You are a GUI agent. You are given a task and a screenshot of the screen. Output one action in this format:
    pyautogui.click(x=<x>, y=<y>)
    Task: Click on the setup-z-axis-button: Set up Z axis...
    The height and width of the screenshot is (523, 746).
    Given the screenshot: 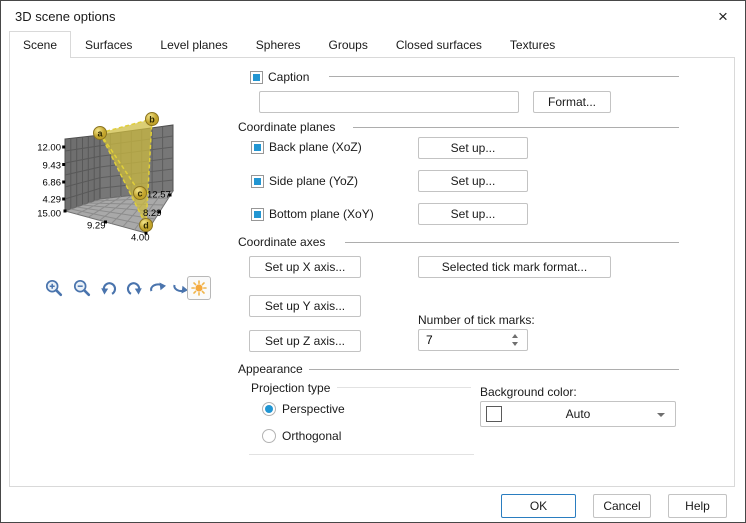 What is the action you would take?
    pyautogui.click(x=305, y=341)
    